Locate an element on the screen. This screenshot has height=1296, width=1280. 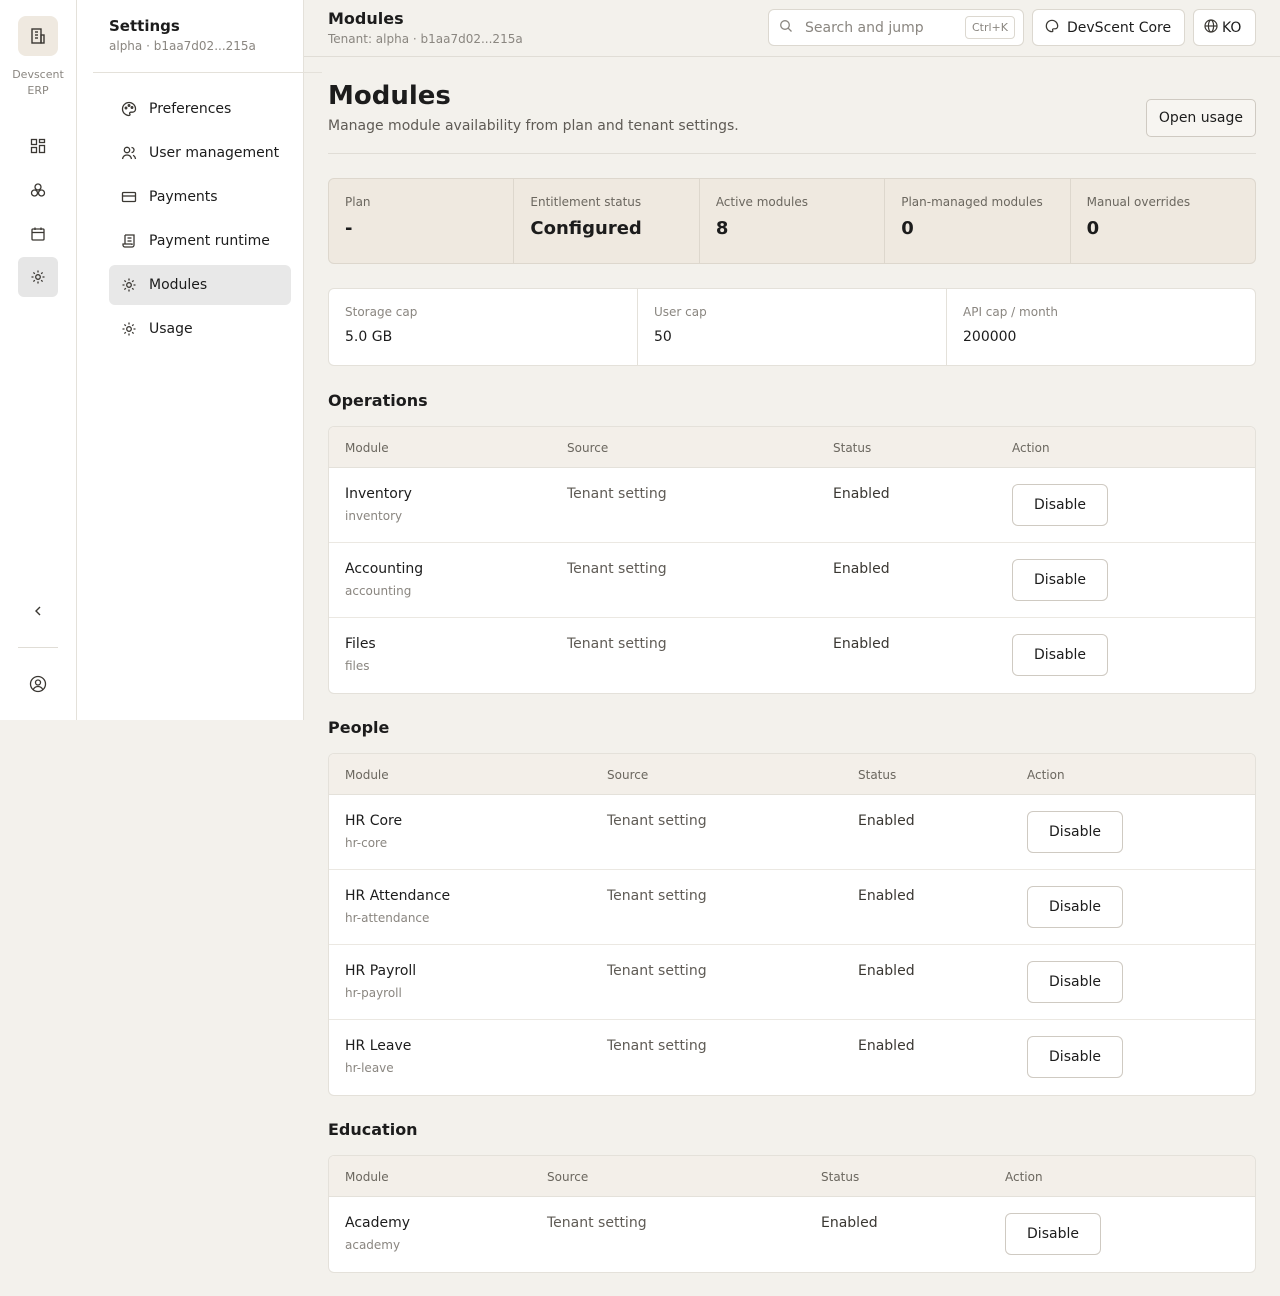
module-name: Accounting is located at coordinates (384, 569).